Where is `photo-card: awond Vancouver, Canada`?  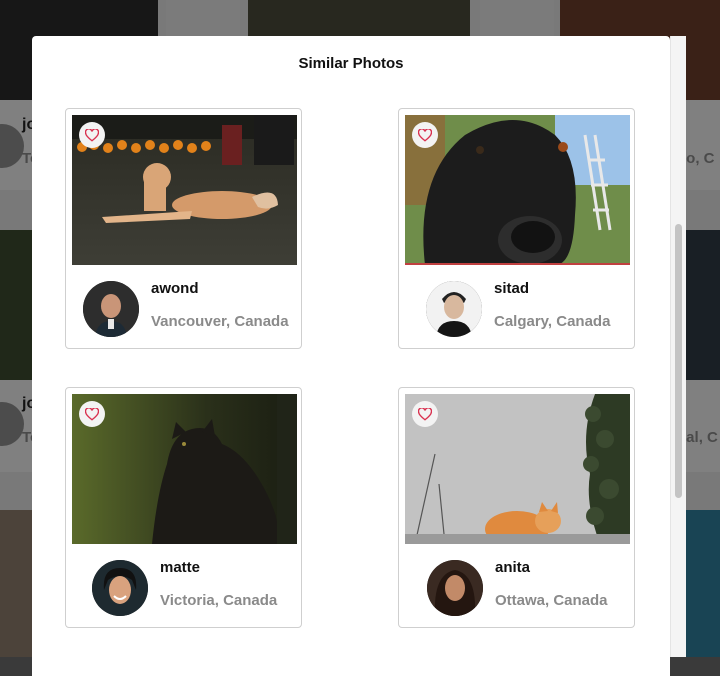 photo-card: awond Vancouver, Canada is located at coordinates (183, 228).